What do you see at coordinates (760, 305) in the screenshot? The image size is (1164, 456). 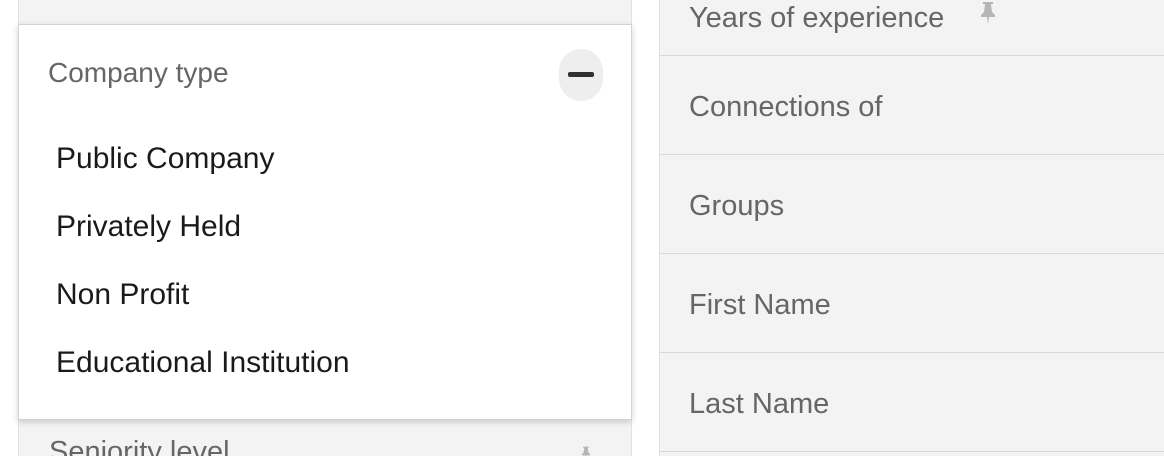 I see `filter-item-label: First Name` at bounding box center [760, 305].